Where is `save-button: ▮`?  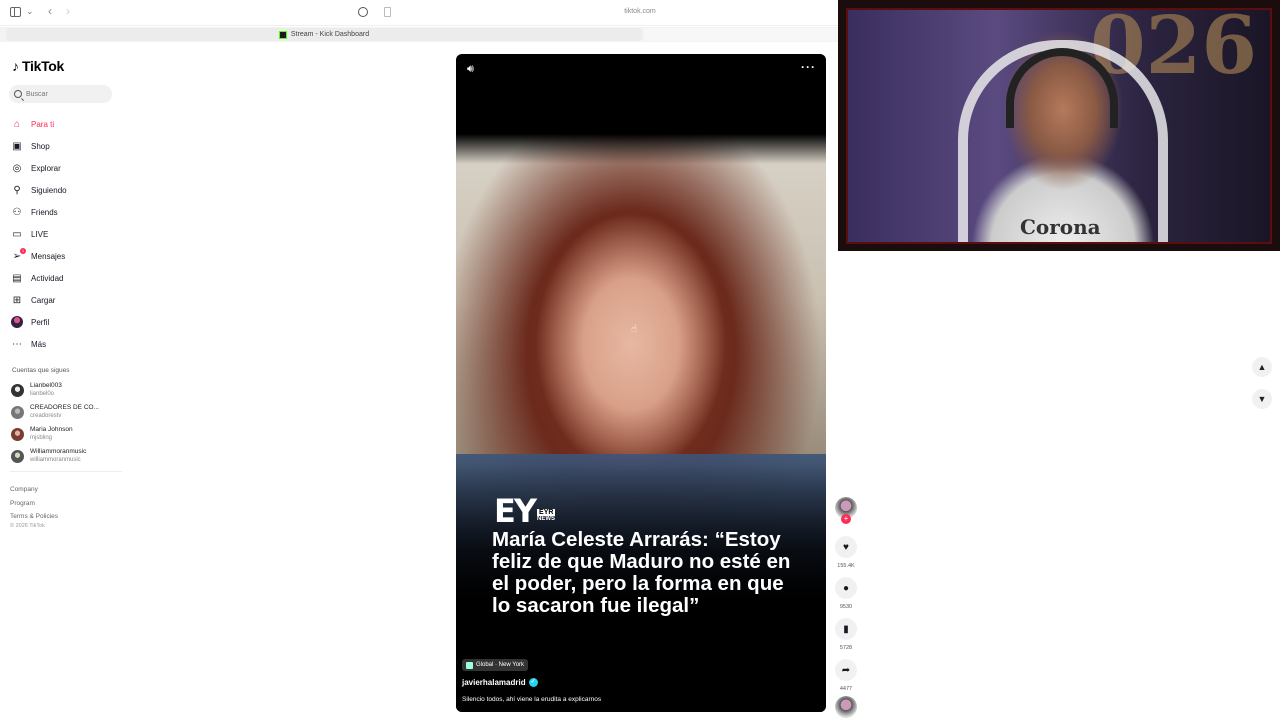
save-button: ▮ is located at coordinates (846, 629).